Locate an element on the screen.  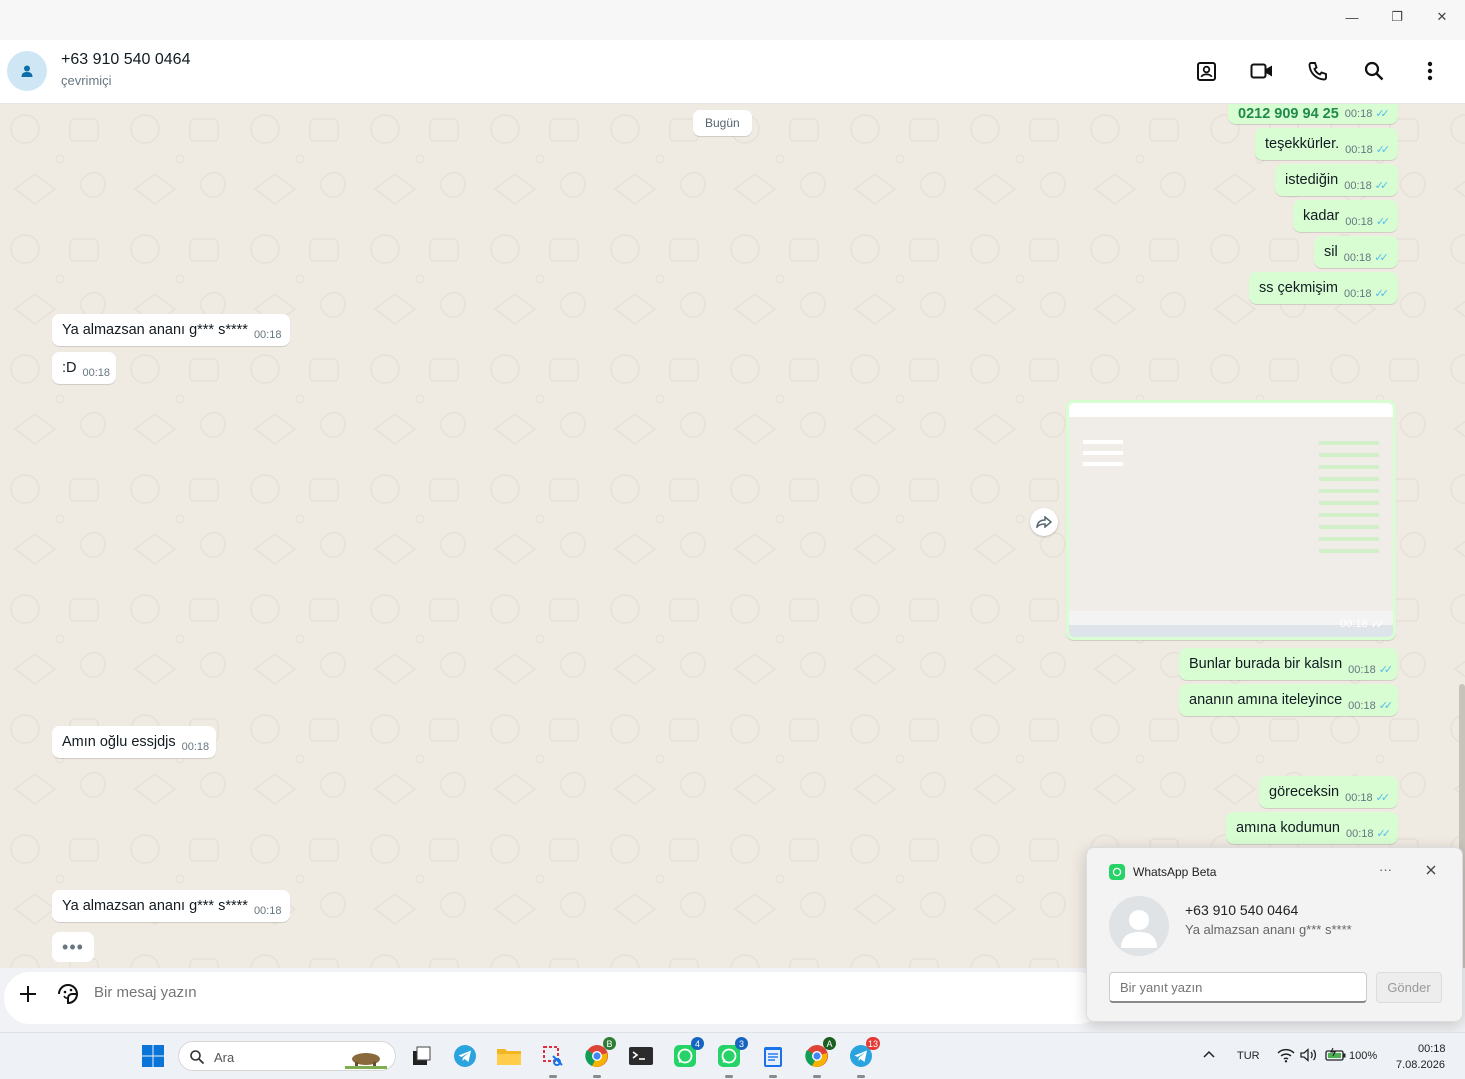
minimize-button: — is located at coordinates (1352, 17).